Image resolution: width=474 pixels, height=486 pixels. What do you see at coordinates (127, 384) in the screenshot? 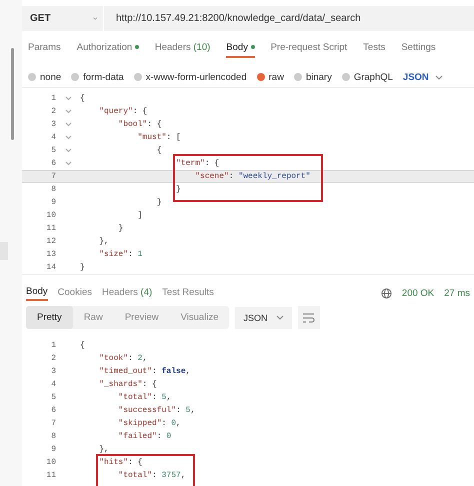
I see `code-line: "_shards": {` at bounding box center [127, 384].